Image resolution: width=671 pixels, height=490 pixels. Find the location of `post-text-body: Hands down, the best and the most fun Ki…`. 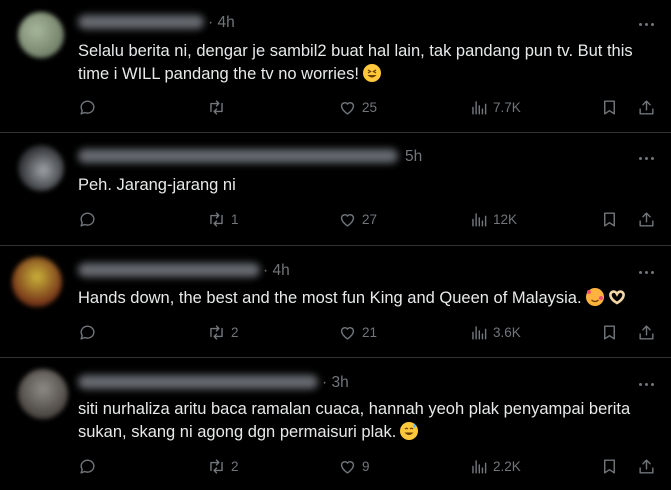

post-text-body: Hands down, the best and the most fun Ki… is located at coordinates (330, 298).